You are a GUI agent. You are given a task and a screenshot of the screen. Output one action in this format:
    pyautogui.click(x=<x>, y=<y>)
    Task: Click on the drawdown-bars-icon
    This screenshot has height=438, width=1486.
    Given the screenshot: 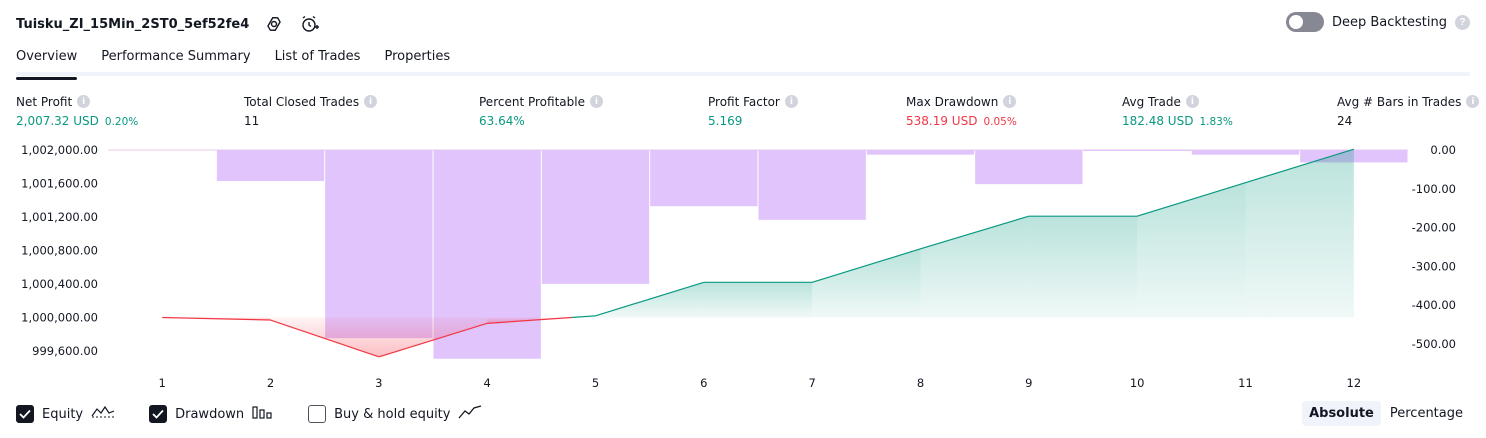 What is the action you would take?
    pyautogui.click(x=263, y=414)
    